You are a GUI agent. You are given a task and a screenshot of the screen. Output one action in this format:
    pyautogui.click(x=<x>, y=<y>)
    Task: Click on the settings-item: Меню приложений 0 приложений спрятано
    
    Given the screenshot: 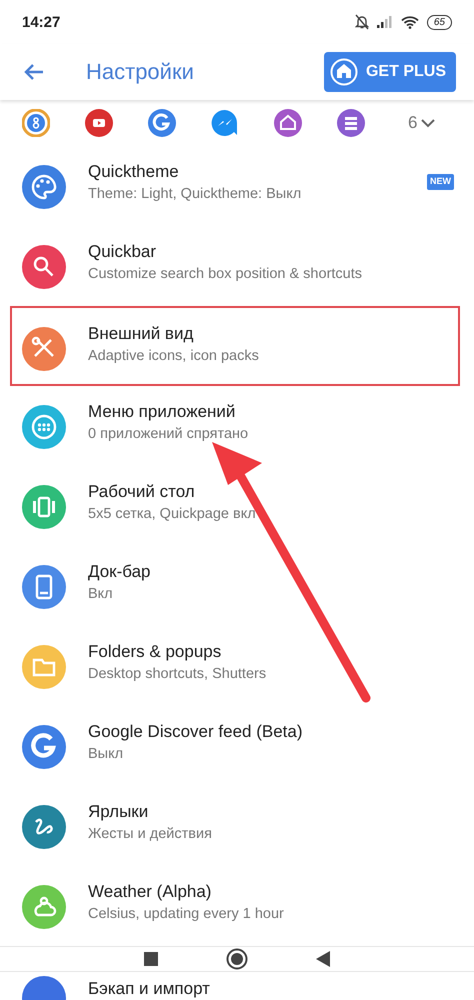 What is the action you would take?
    pyautogui.click(x=237, y=426)
    